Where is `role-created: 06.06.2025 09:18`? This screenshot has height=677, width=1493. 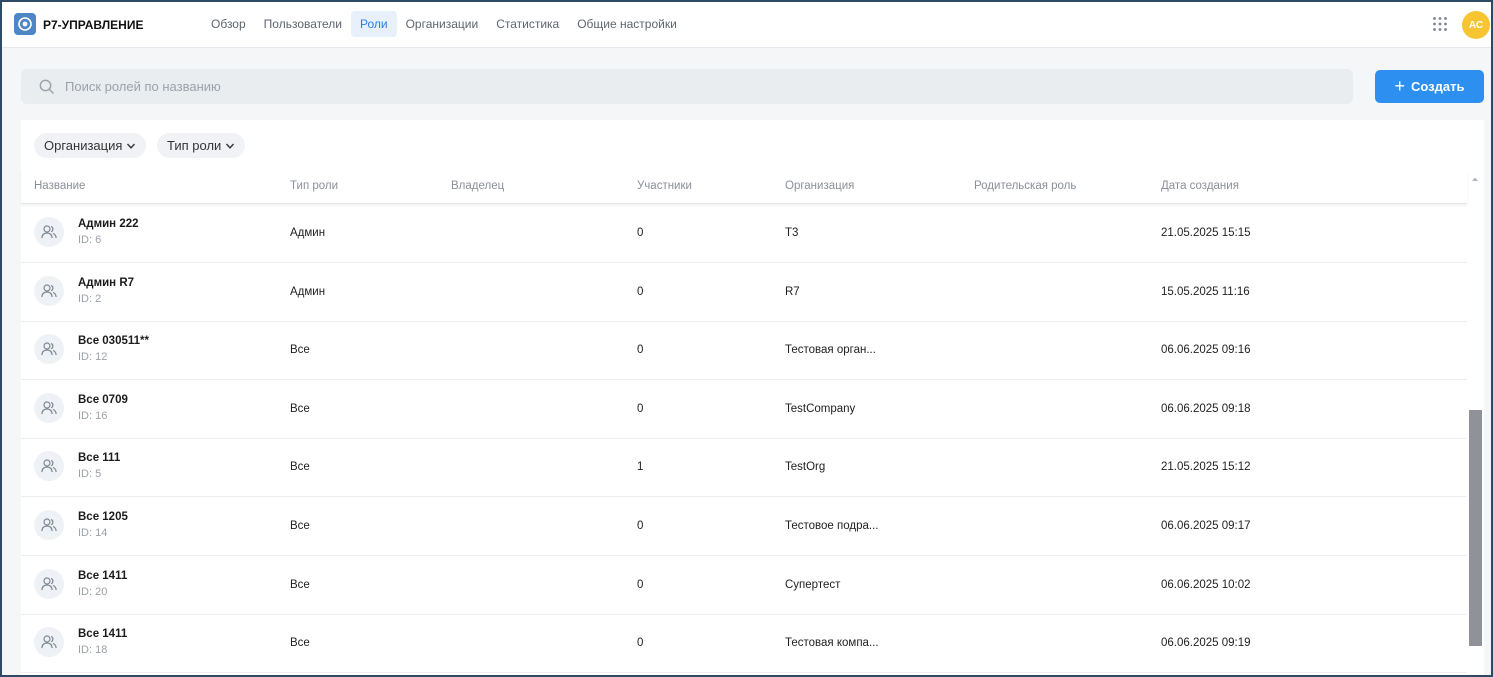
role-created: 06.06.2025 09:18 is located at coordinates (1206, 408).